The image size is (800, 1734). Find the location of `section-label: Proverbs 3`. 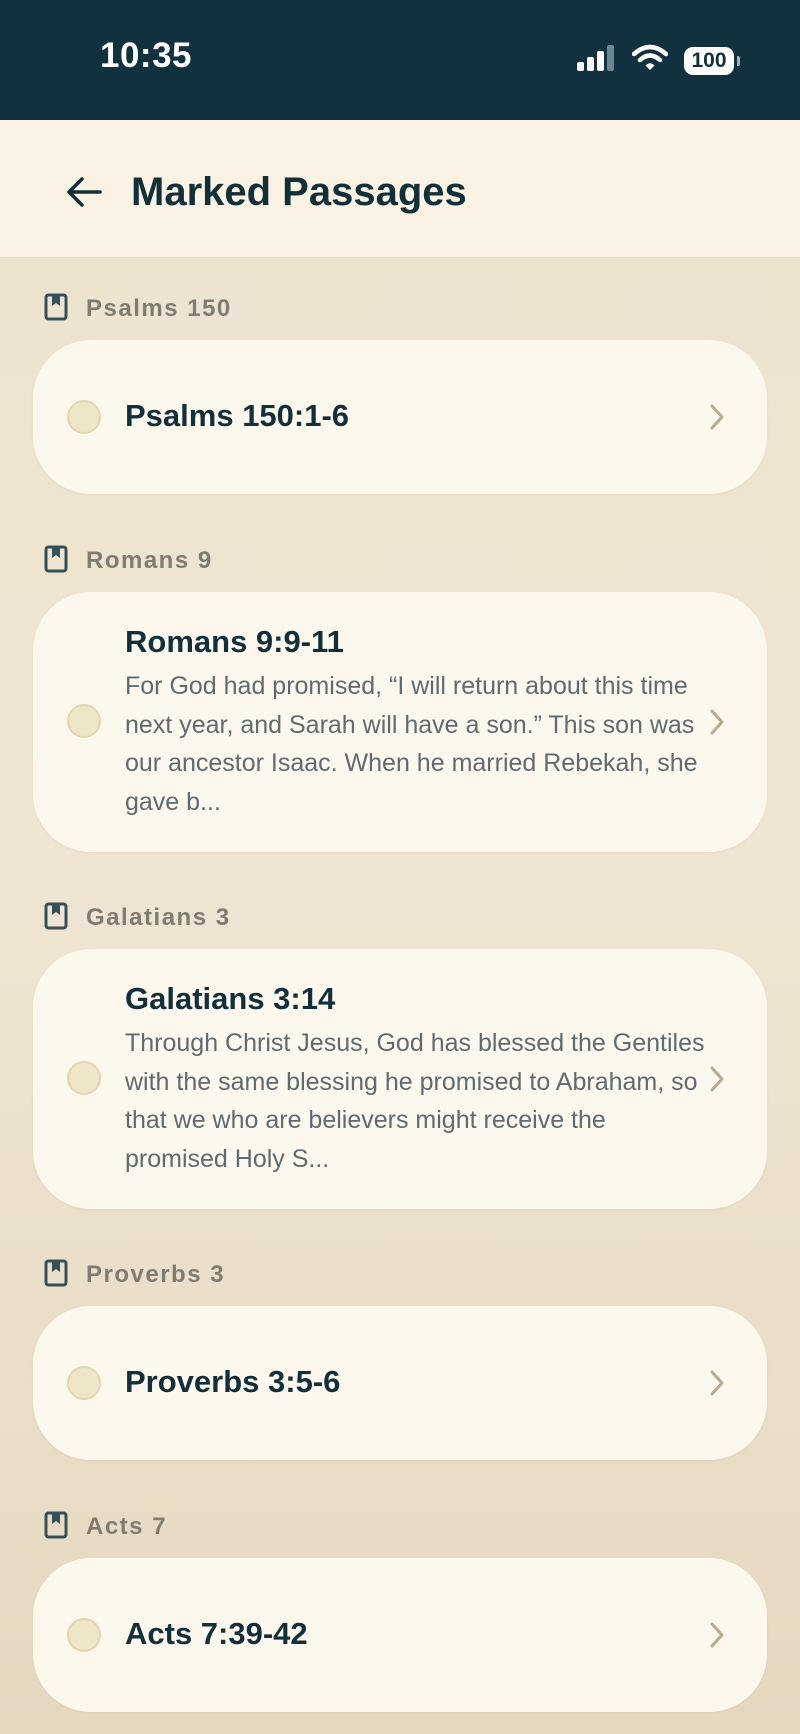

section-label: Proverbs 3 is located at coordinates (156, 1274).